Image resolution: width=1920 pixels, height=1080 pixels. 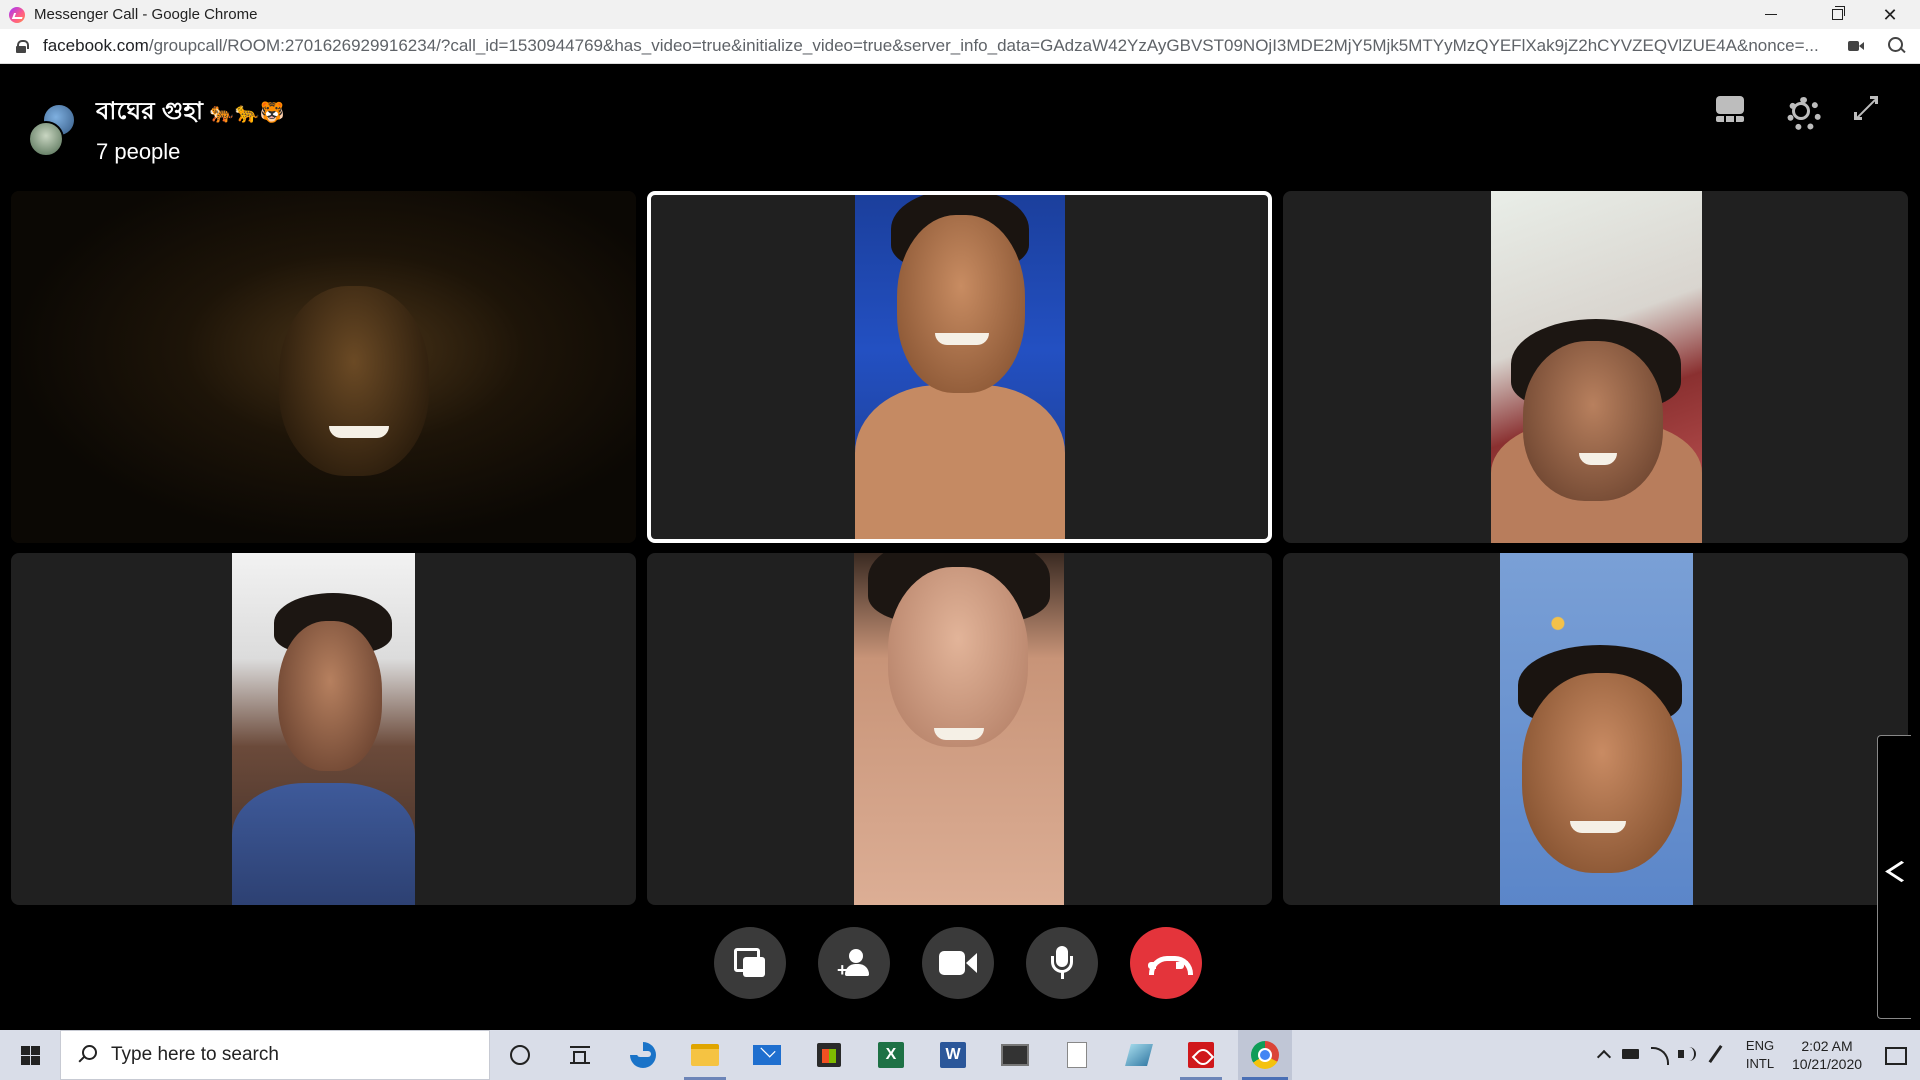 I want to click on taskbar-app-terminal, so click(x=1015, y=1055).